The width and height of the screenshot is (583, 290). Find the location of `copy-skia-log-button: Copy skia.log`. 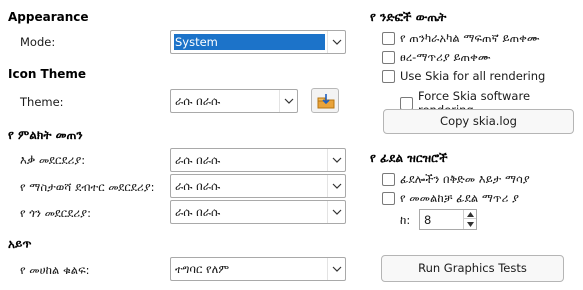

copy-skia-log-button: Copy skia.log is located at coordinates (478, 121).